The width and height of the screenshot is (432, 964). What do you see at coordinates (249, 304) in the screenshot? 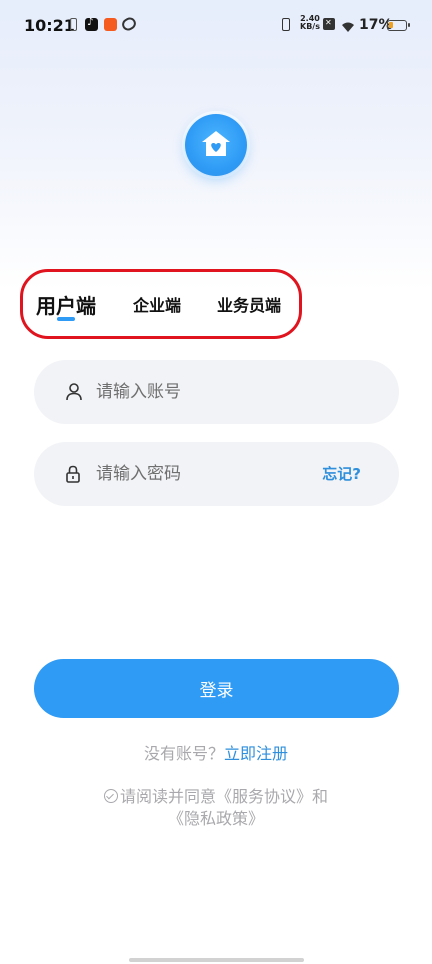
I see `tab-salesperson: 业务员端` at bounding box center [249, 304].